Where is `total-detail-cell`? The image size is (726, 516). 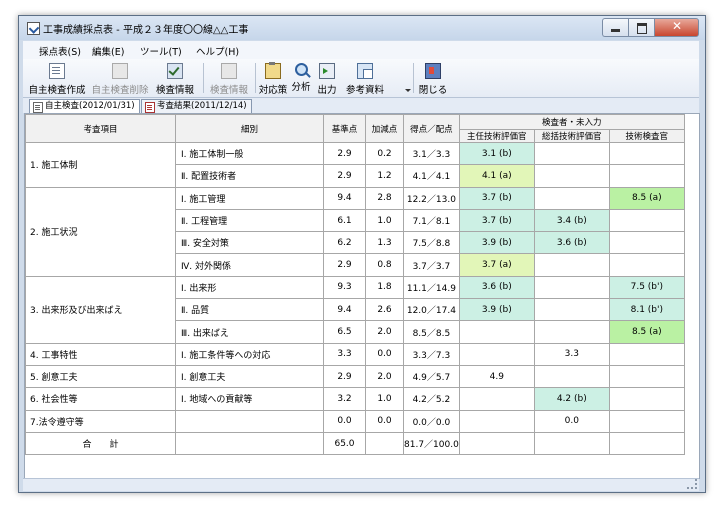
total-detail-cell is located at coordinates (249, 443).